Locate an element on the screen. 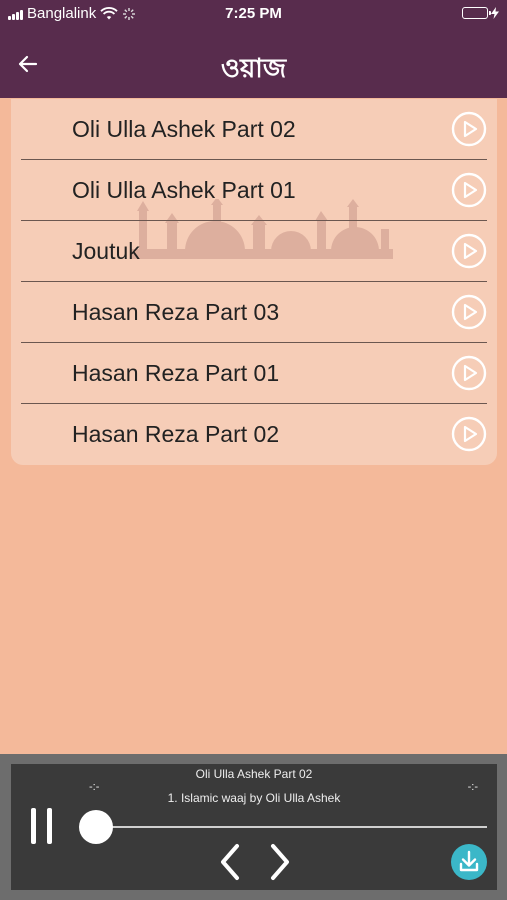  list-item: Hasan Reza Part 03 is located at coordinates (254, 312).